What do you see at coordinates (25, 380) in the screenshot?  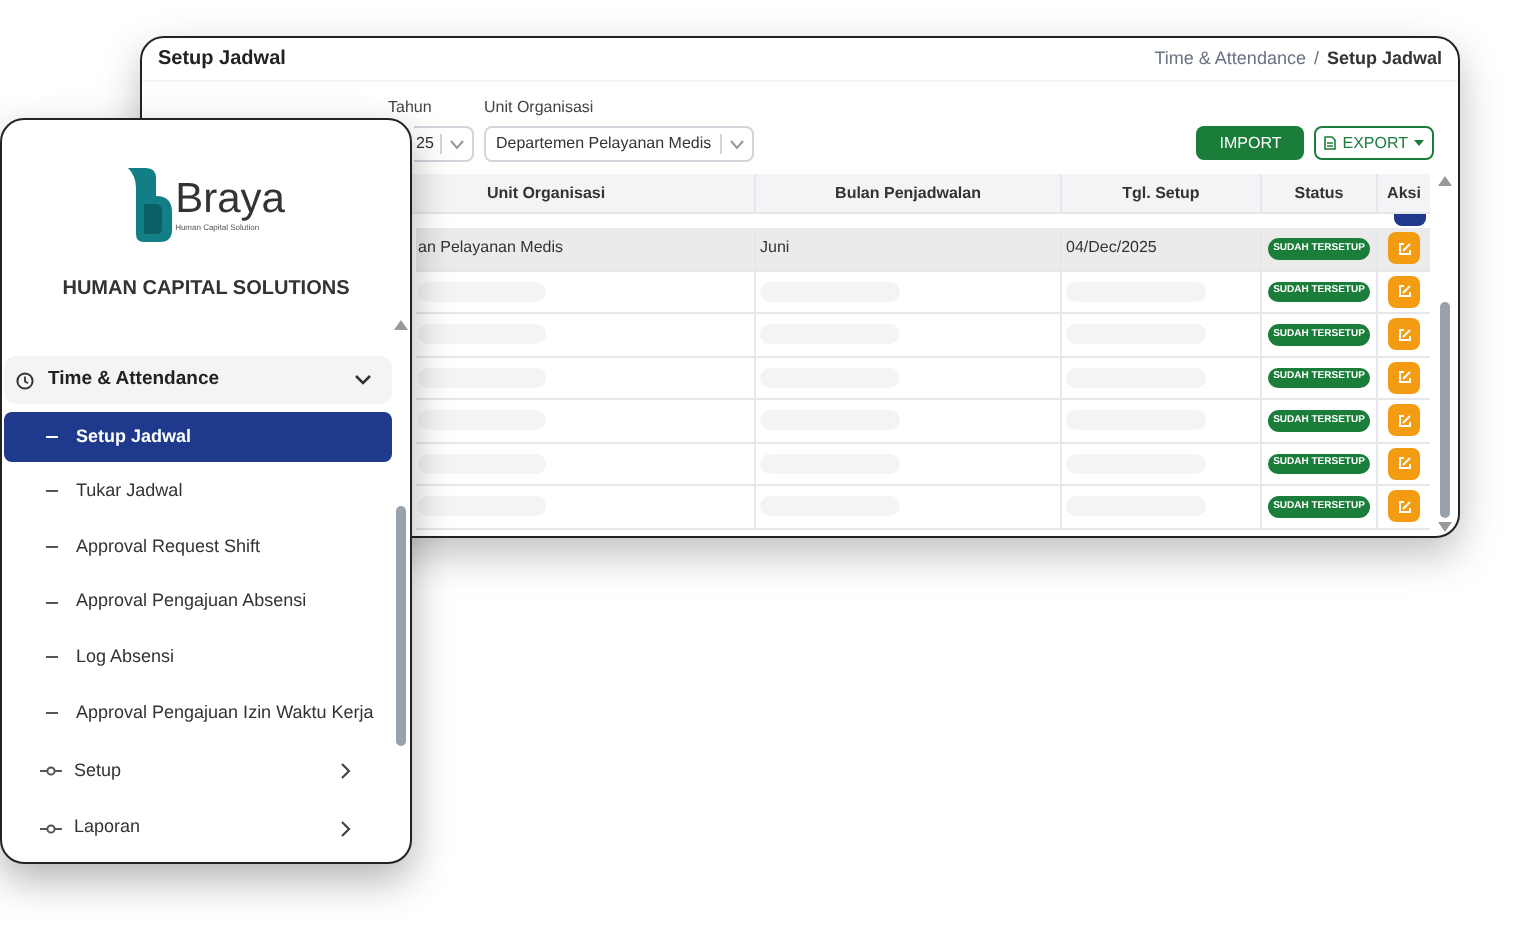 I see `clock-icon` at bounding box center [25, 380].